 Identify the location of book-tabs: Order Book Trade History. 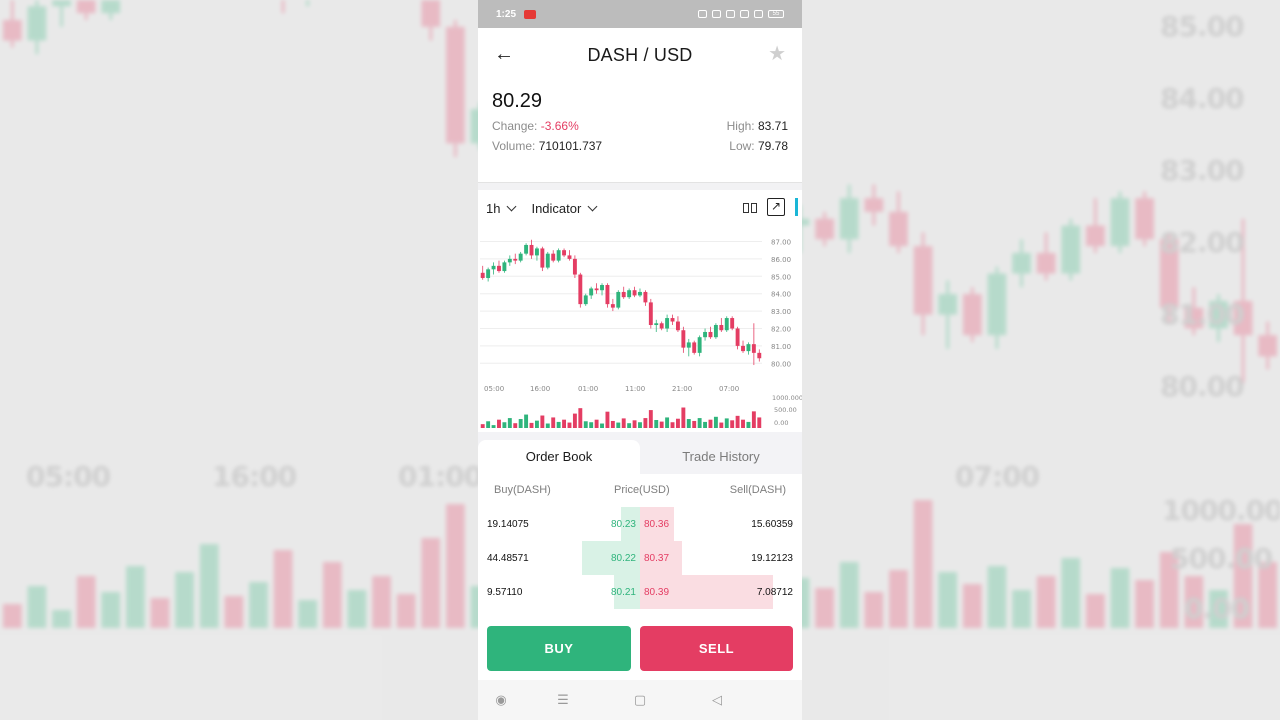
(640, 453).